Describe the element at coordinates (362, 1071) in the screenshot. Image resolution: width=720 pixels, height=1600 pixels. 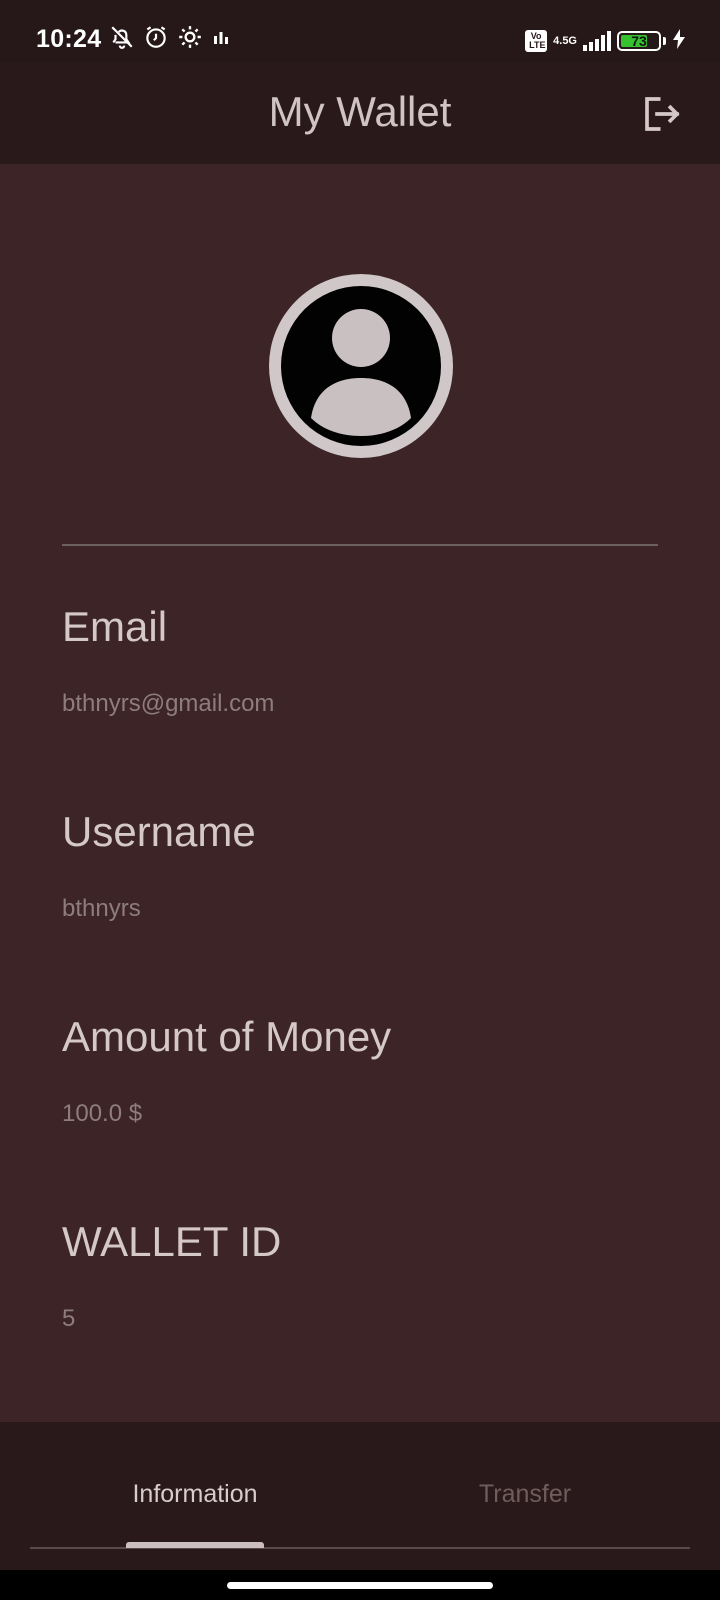
I see `money-section: Amount of Money 100.0 $` at that location.